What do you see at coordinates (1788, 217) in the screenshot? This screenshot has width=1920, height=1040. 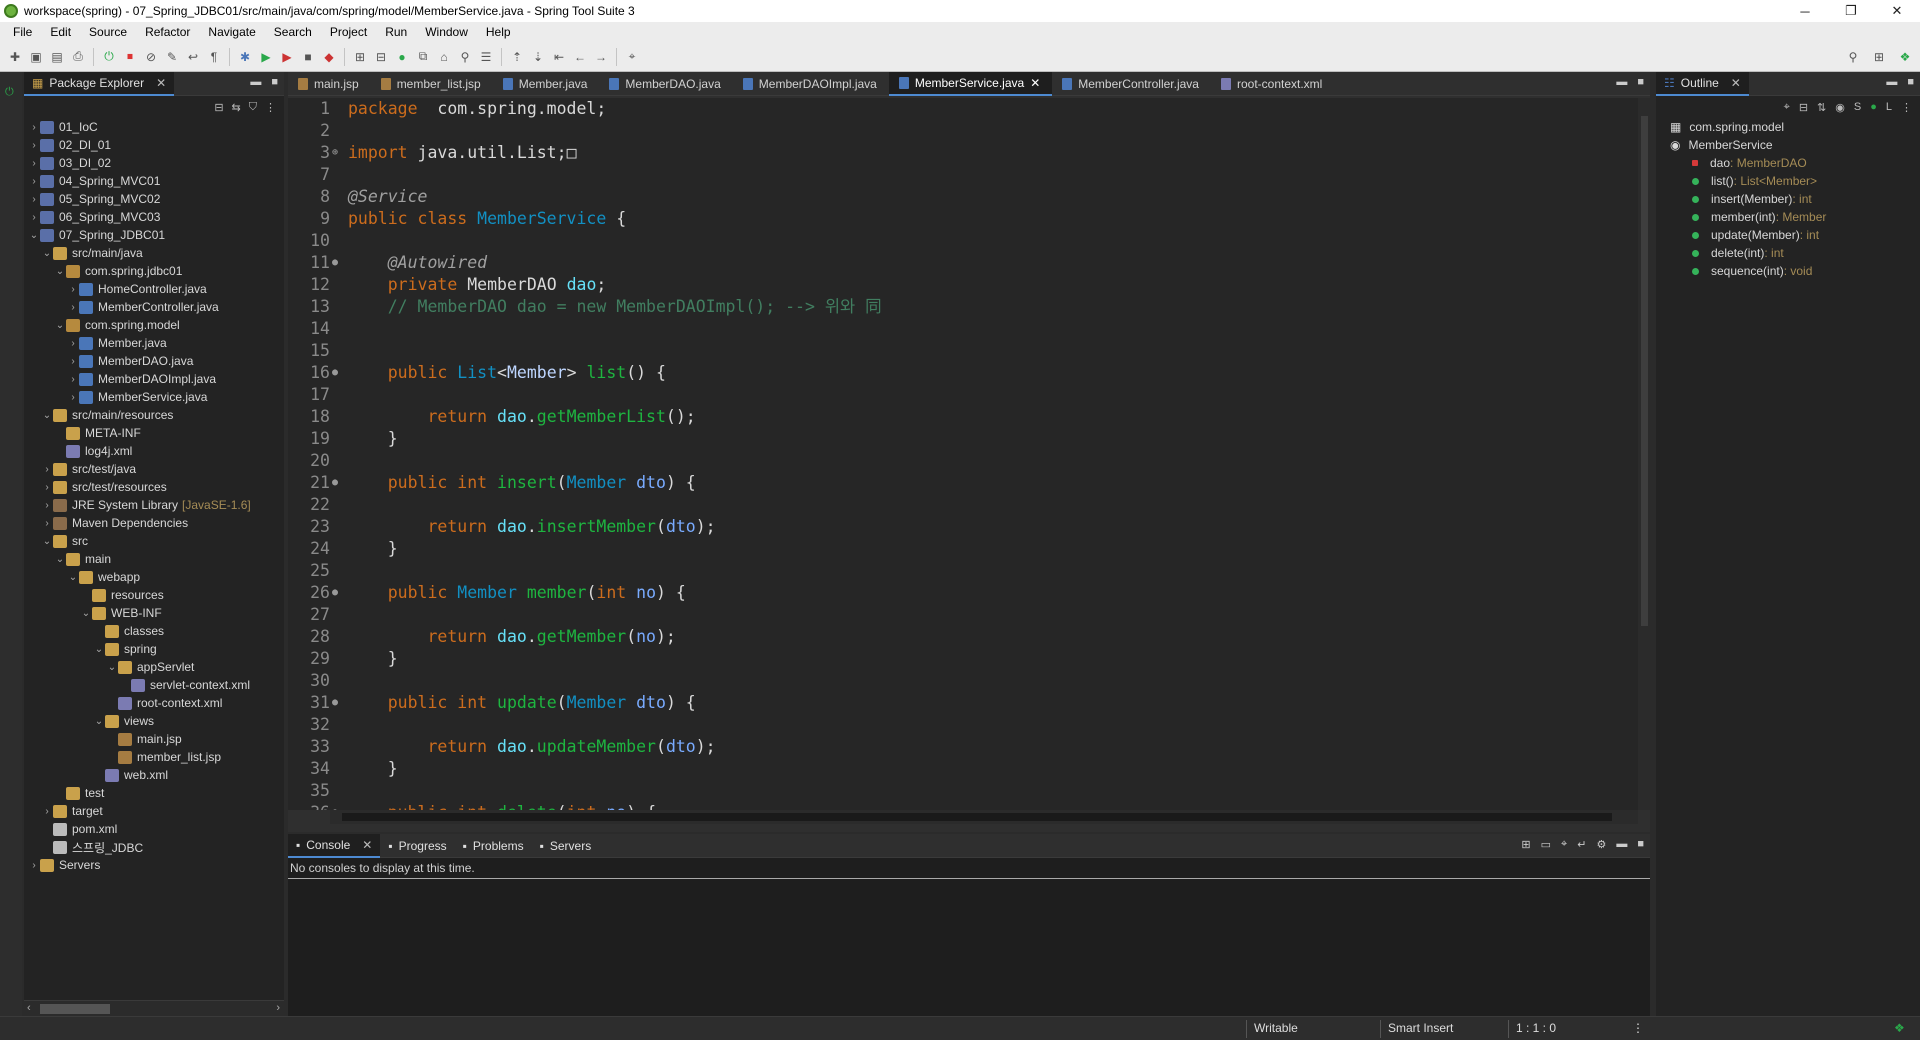 I see `outline-item: member(int) : Member` at bounding box center [1788, 217].